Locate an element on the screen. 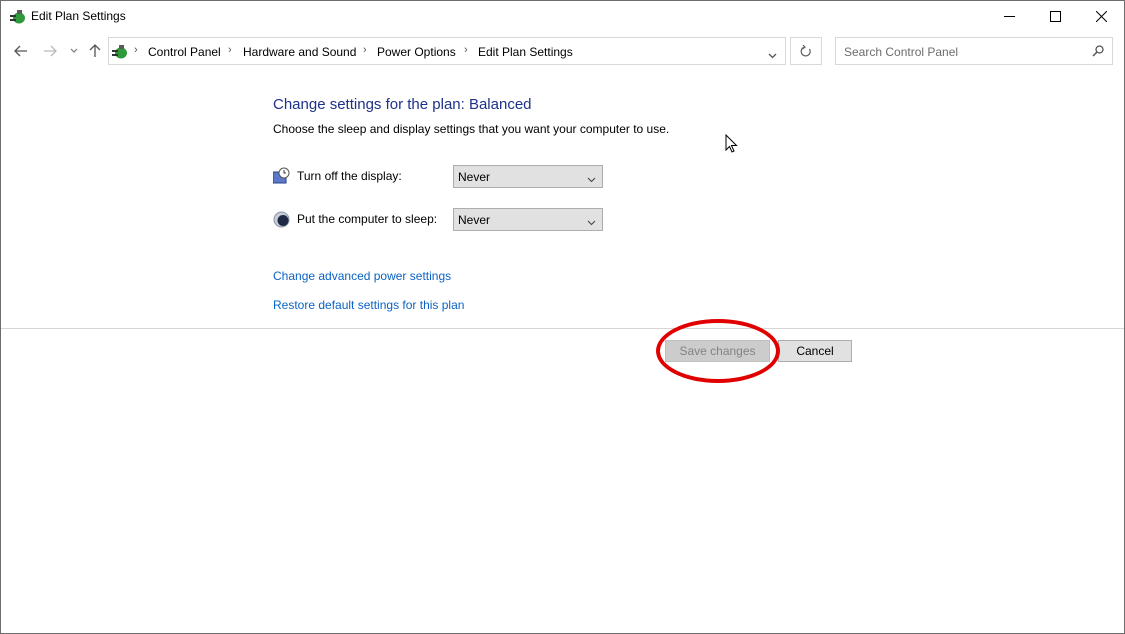 The width and height of the screenshot is (1125, 634). sleep-moon-icon is located at coordinates (281, 219).